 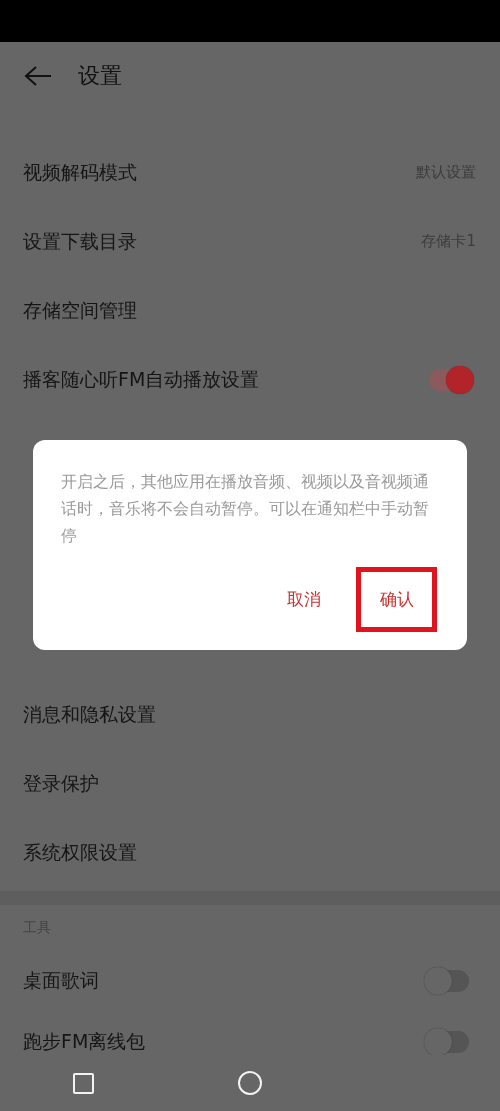 What do you see at coordinates (80, 241) in the screenshot?
I see `row-label: 设置下载目录` at bounding box center [80, 241].